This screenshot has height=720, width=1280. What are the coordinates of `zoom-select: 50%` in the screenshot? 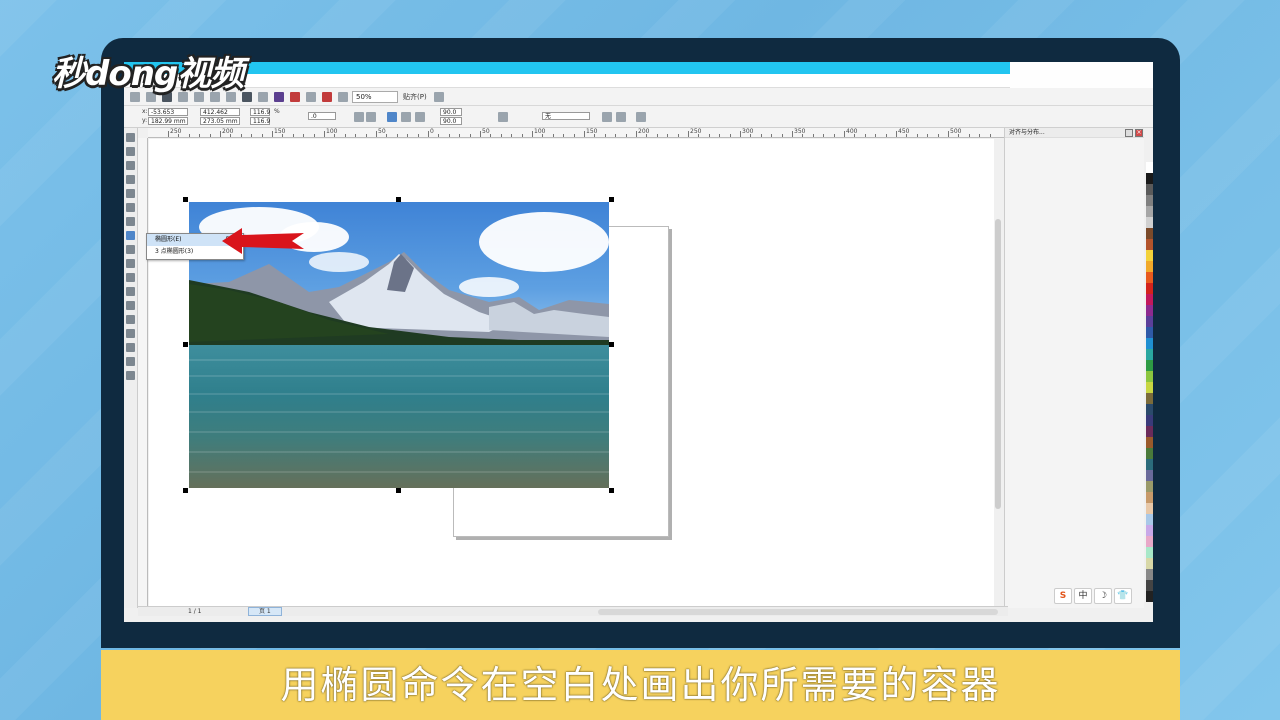 It's located at (375, 96).